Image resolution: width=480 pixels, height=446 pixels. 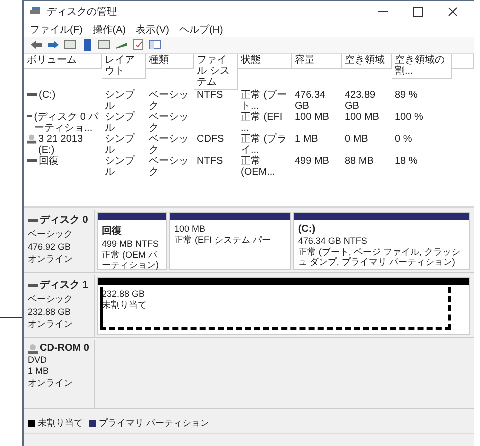 I want to click on partition-size: 476.34 GB NTFS, so click(x=333, y=241).